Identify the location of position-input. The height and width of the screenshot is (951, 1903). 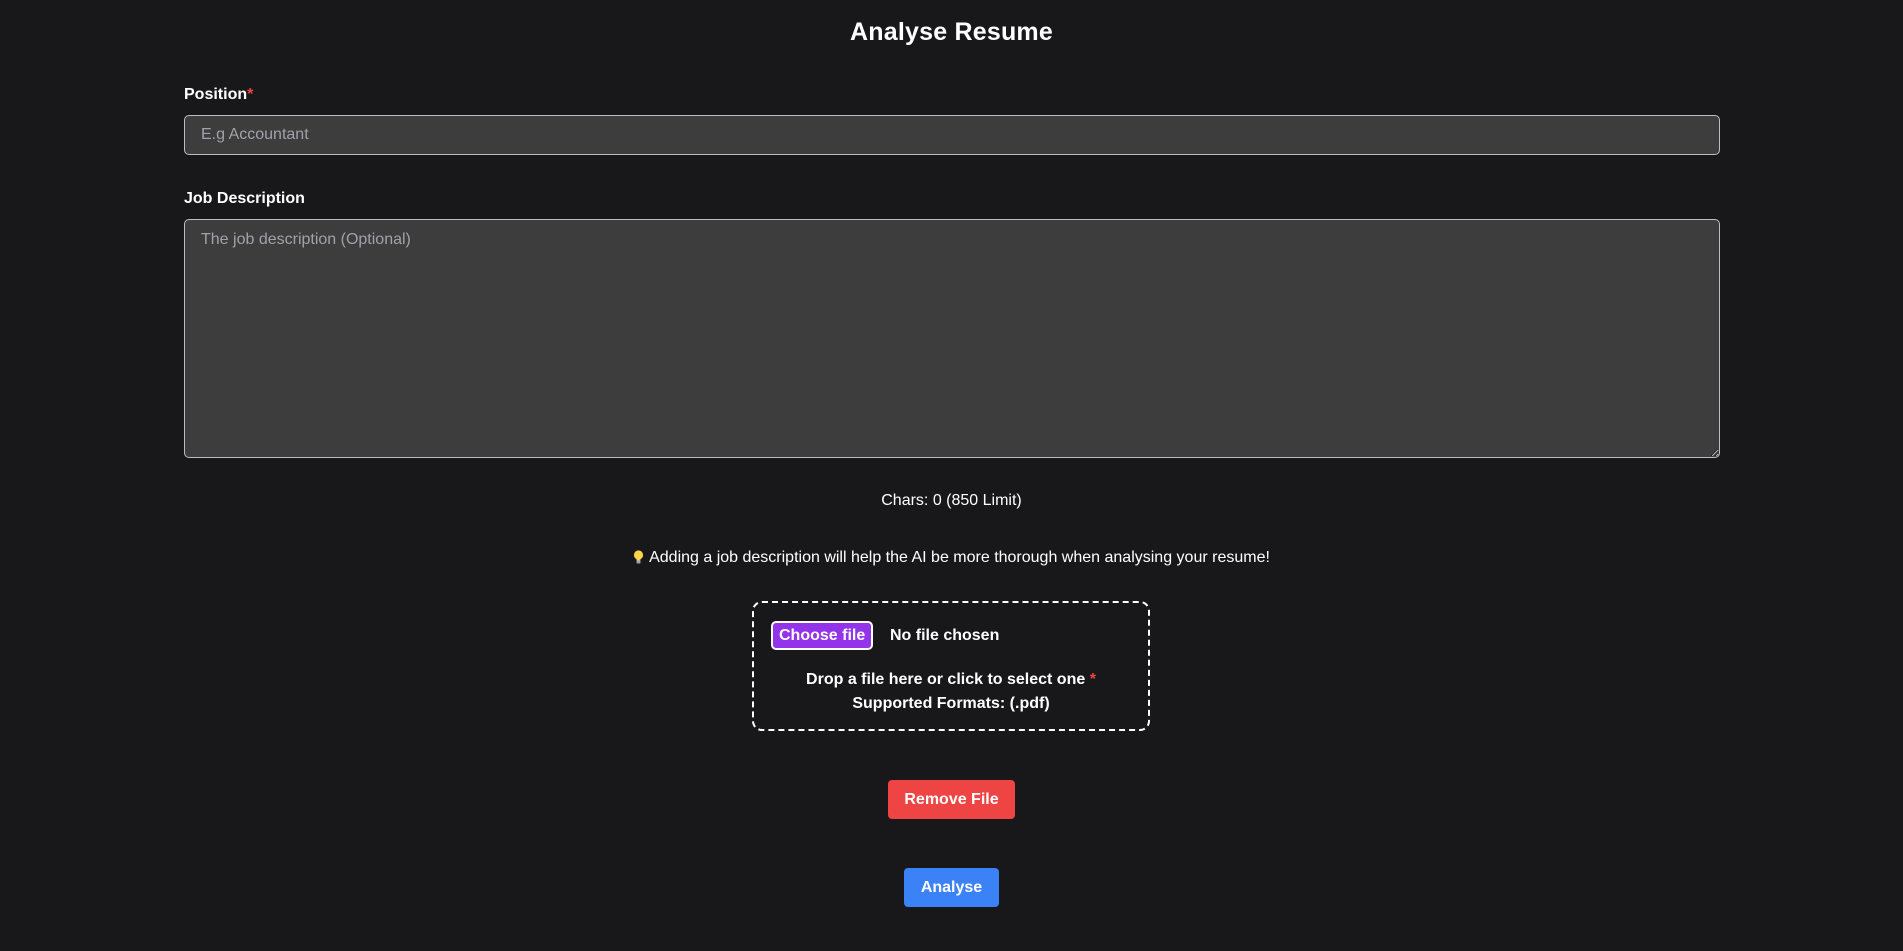
(952, 135).